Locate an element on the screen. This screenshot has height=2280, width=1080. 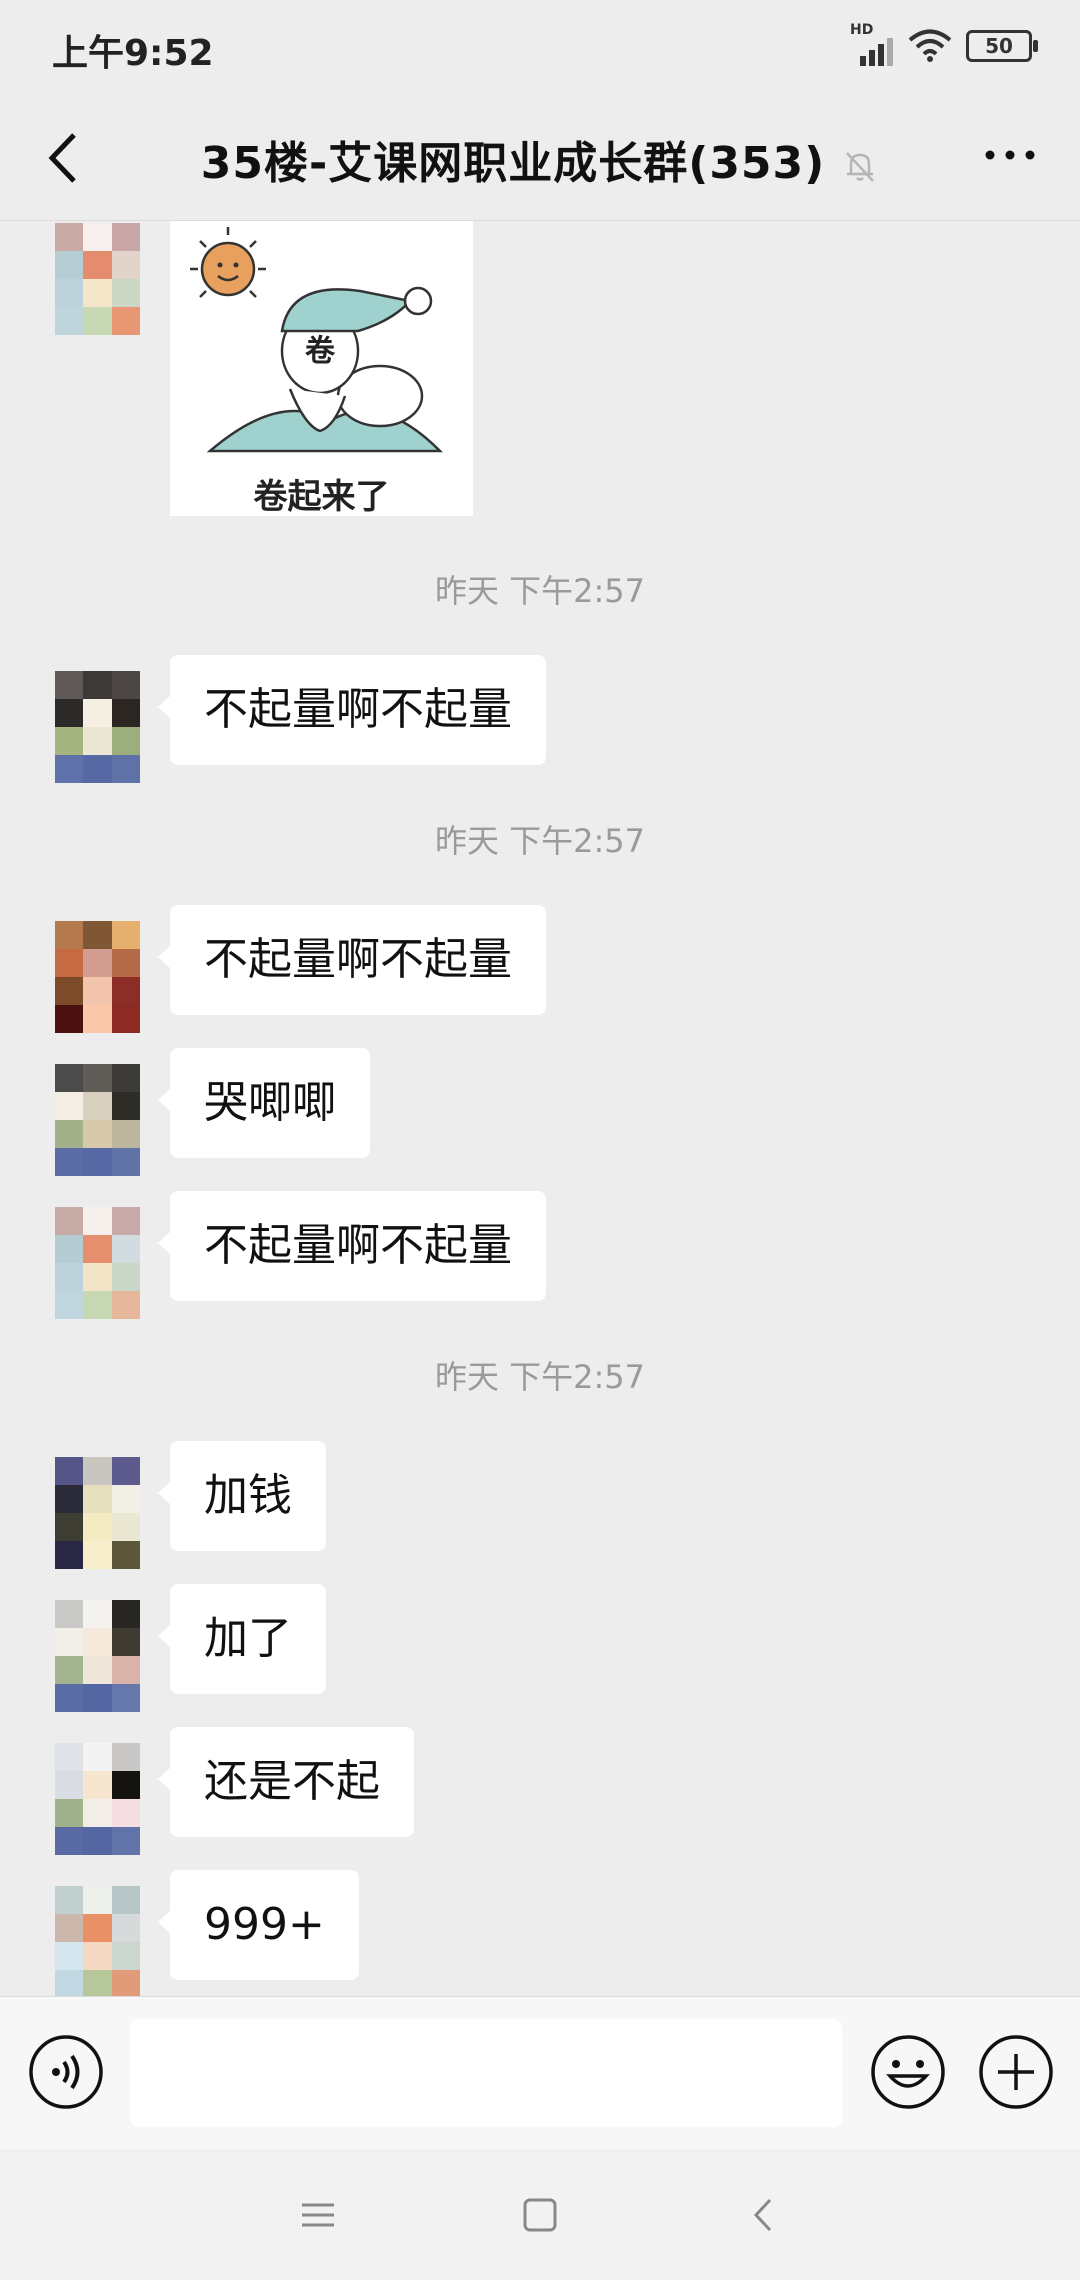
plus-icon is located at coordinates (1016, 2072).